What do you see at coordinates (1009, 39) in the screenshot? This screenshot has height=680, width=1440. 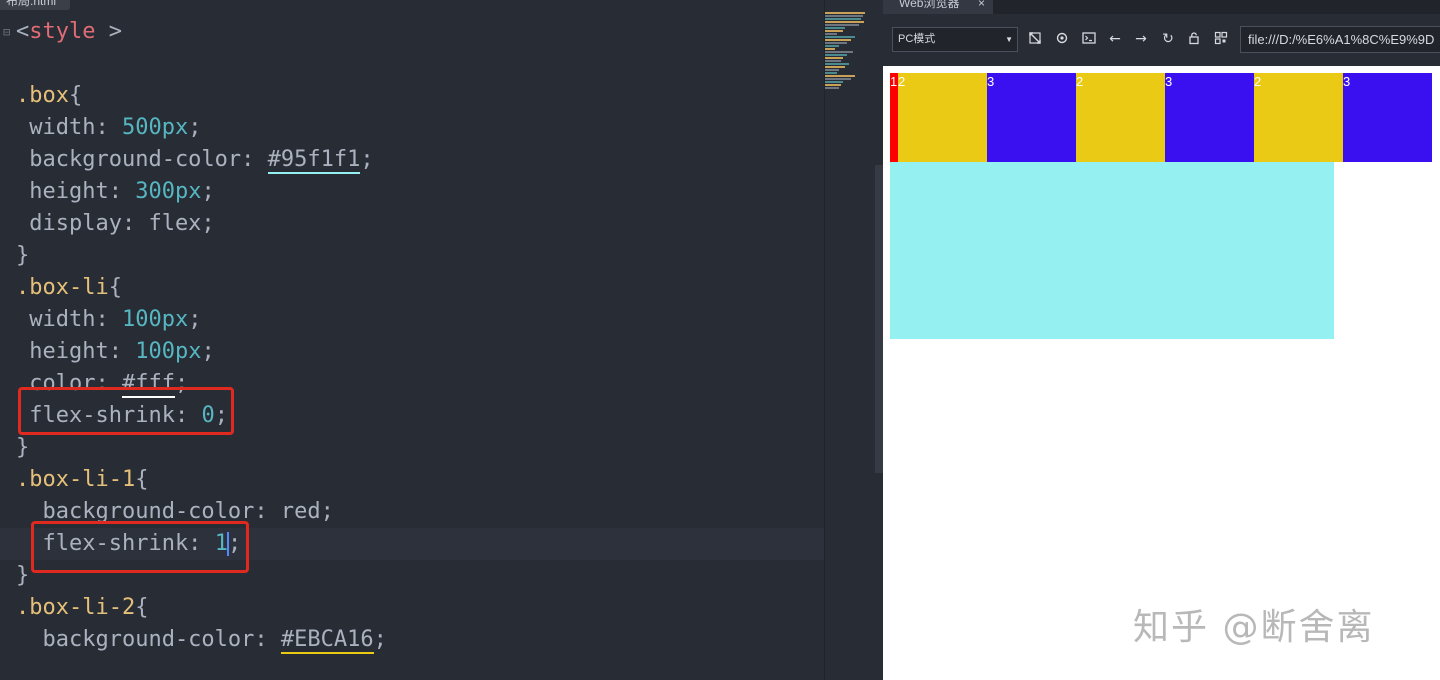 I see `chevron-down-icon: ▼` at bounding box center [1009, 39].